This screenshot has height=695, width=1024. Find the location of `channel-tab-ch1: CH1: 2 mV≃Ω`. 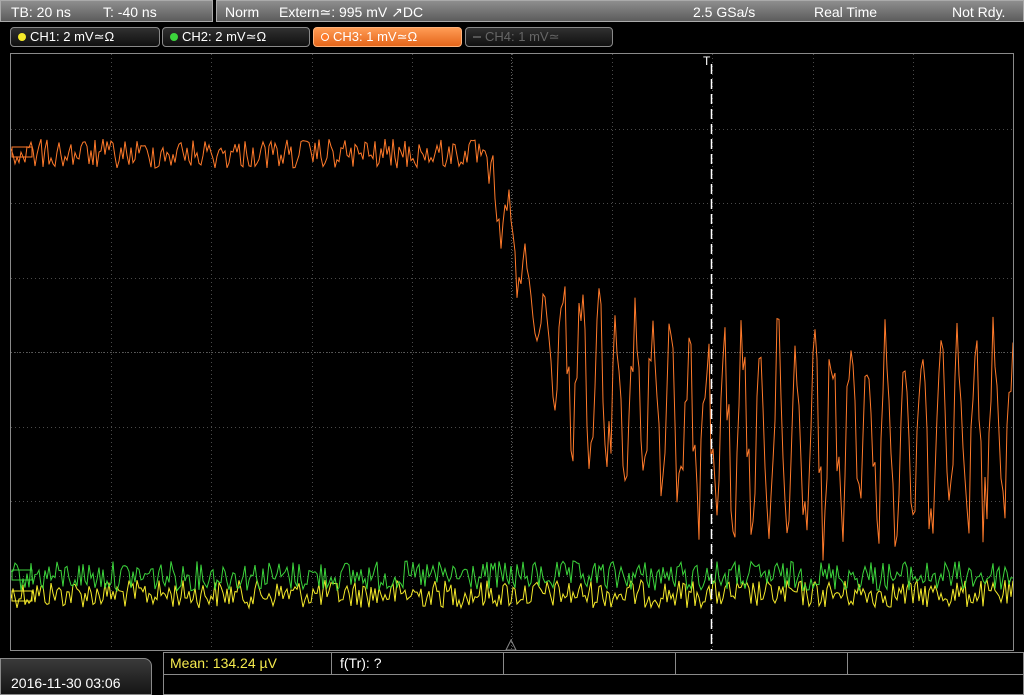

channel-tab-ch1: CH1: 2 mV≃Ω is located at coordinates (85, 37).